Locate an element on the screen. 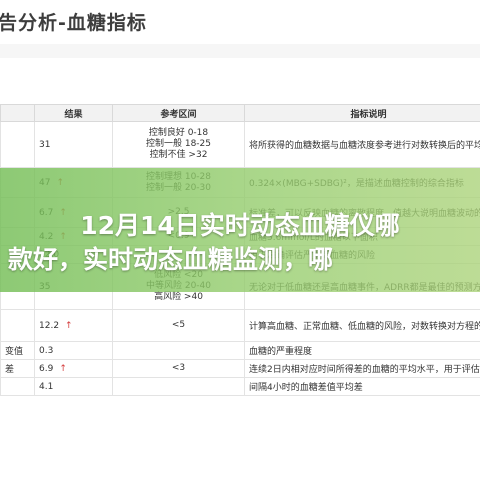 The width and height of the screenshot is (480, 480). result-cell: 31 is located at coordinates (73, 144).